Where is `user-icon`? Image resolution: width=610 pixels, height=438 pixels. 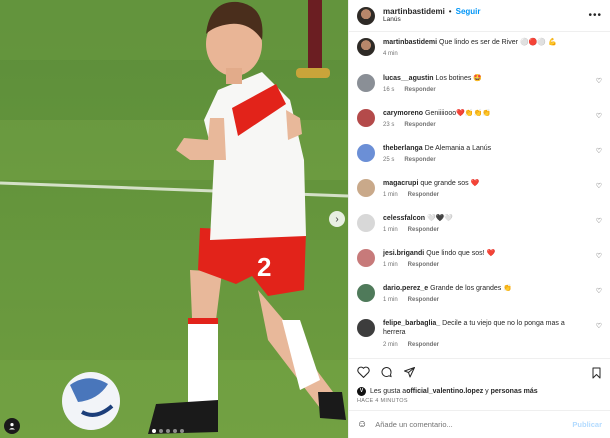
user-icon is located at coordinates (12, 426).